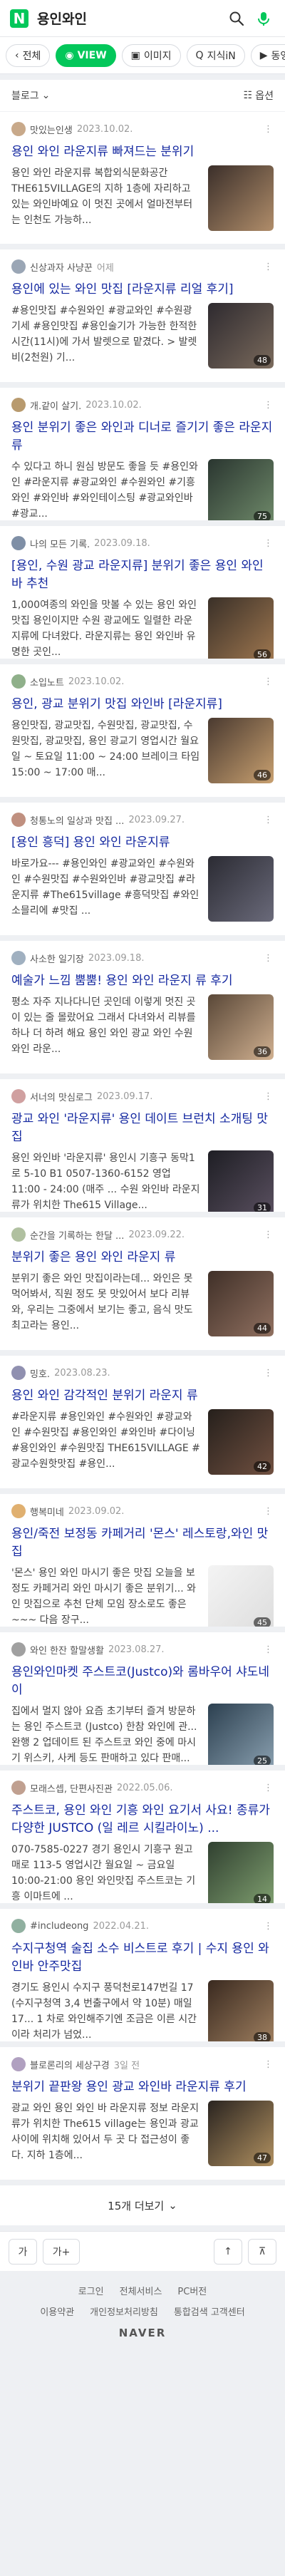 The image size is (285, 2576). Describe the element at coordinates (47, 682) in the screenshot. I see `blog-name: 소입노트` at that location.